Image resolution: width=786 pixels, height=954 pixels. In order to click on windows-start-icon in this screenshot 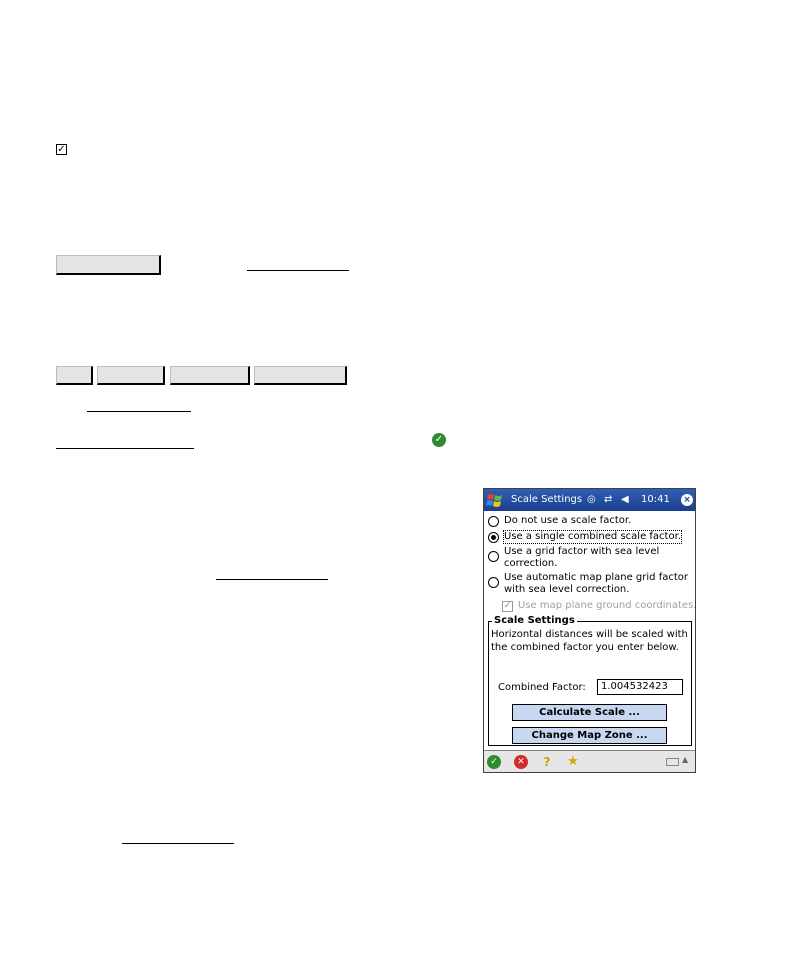, I will do `click(495, 500)`.